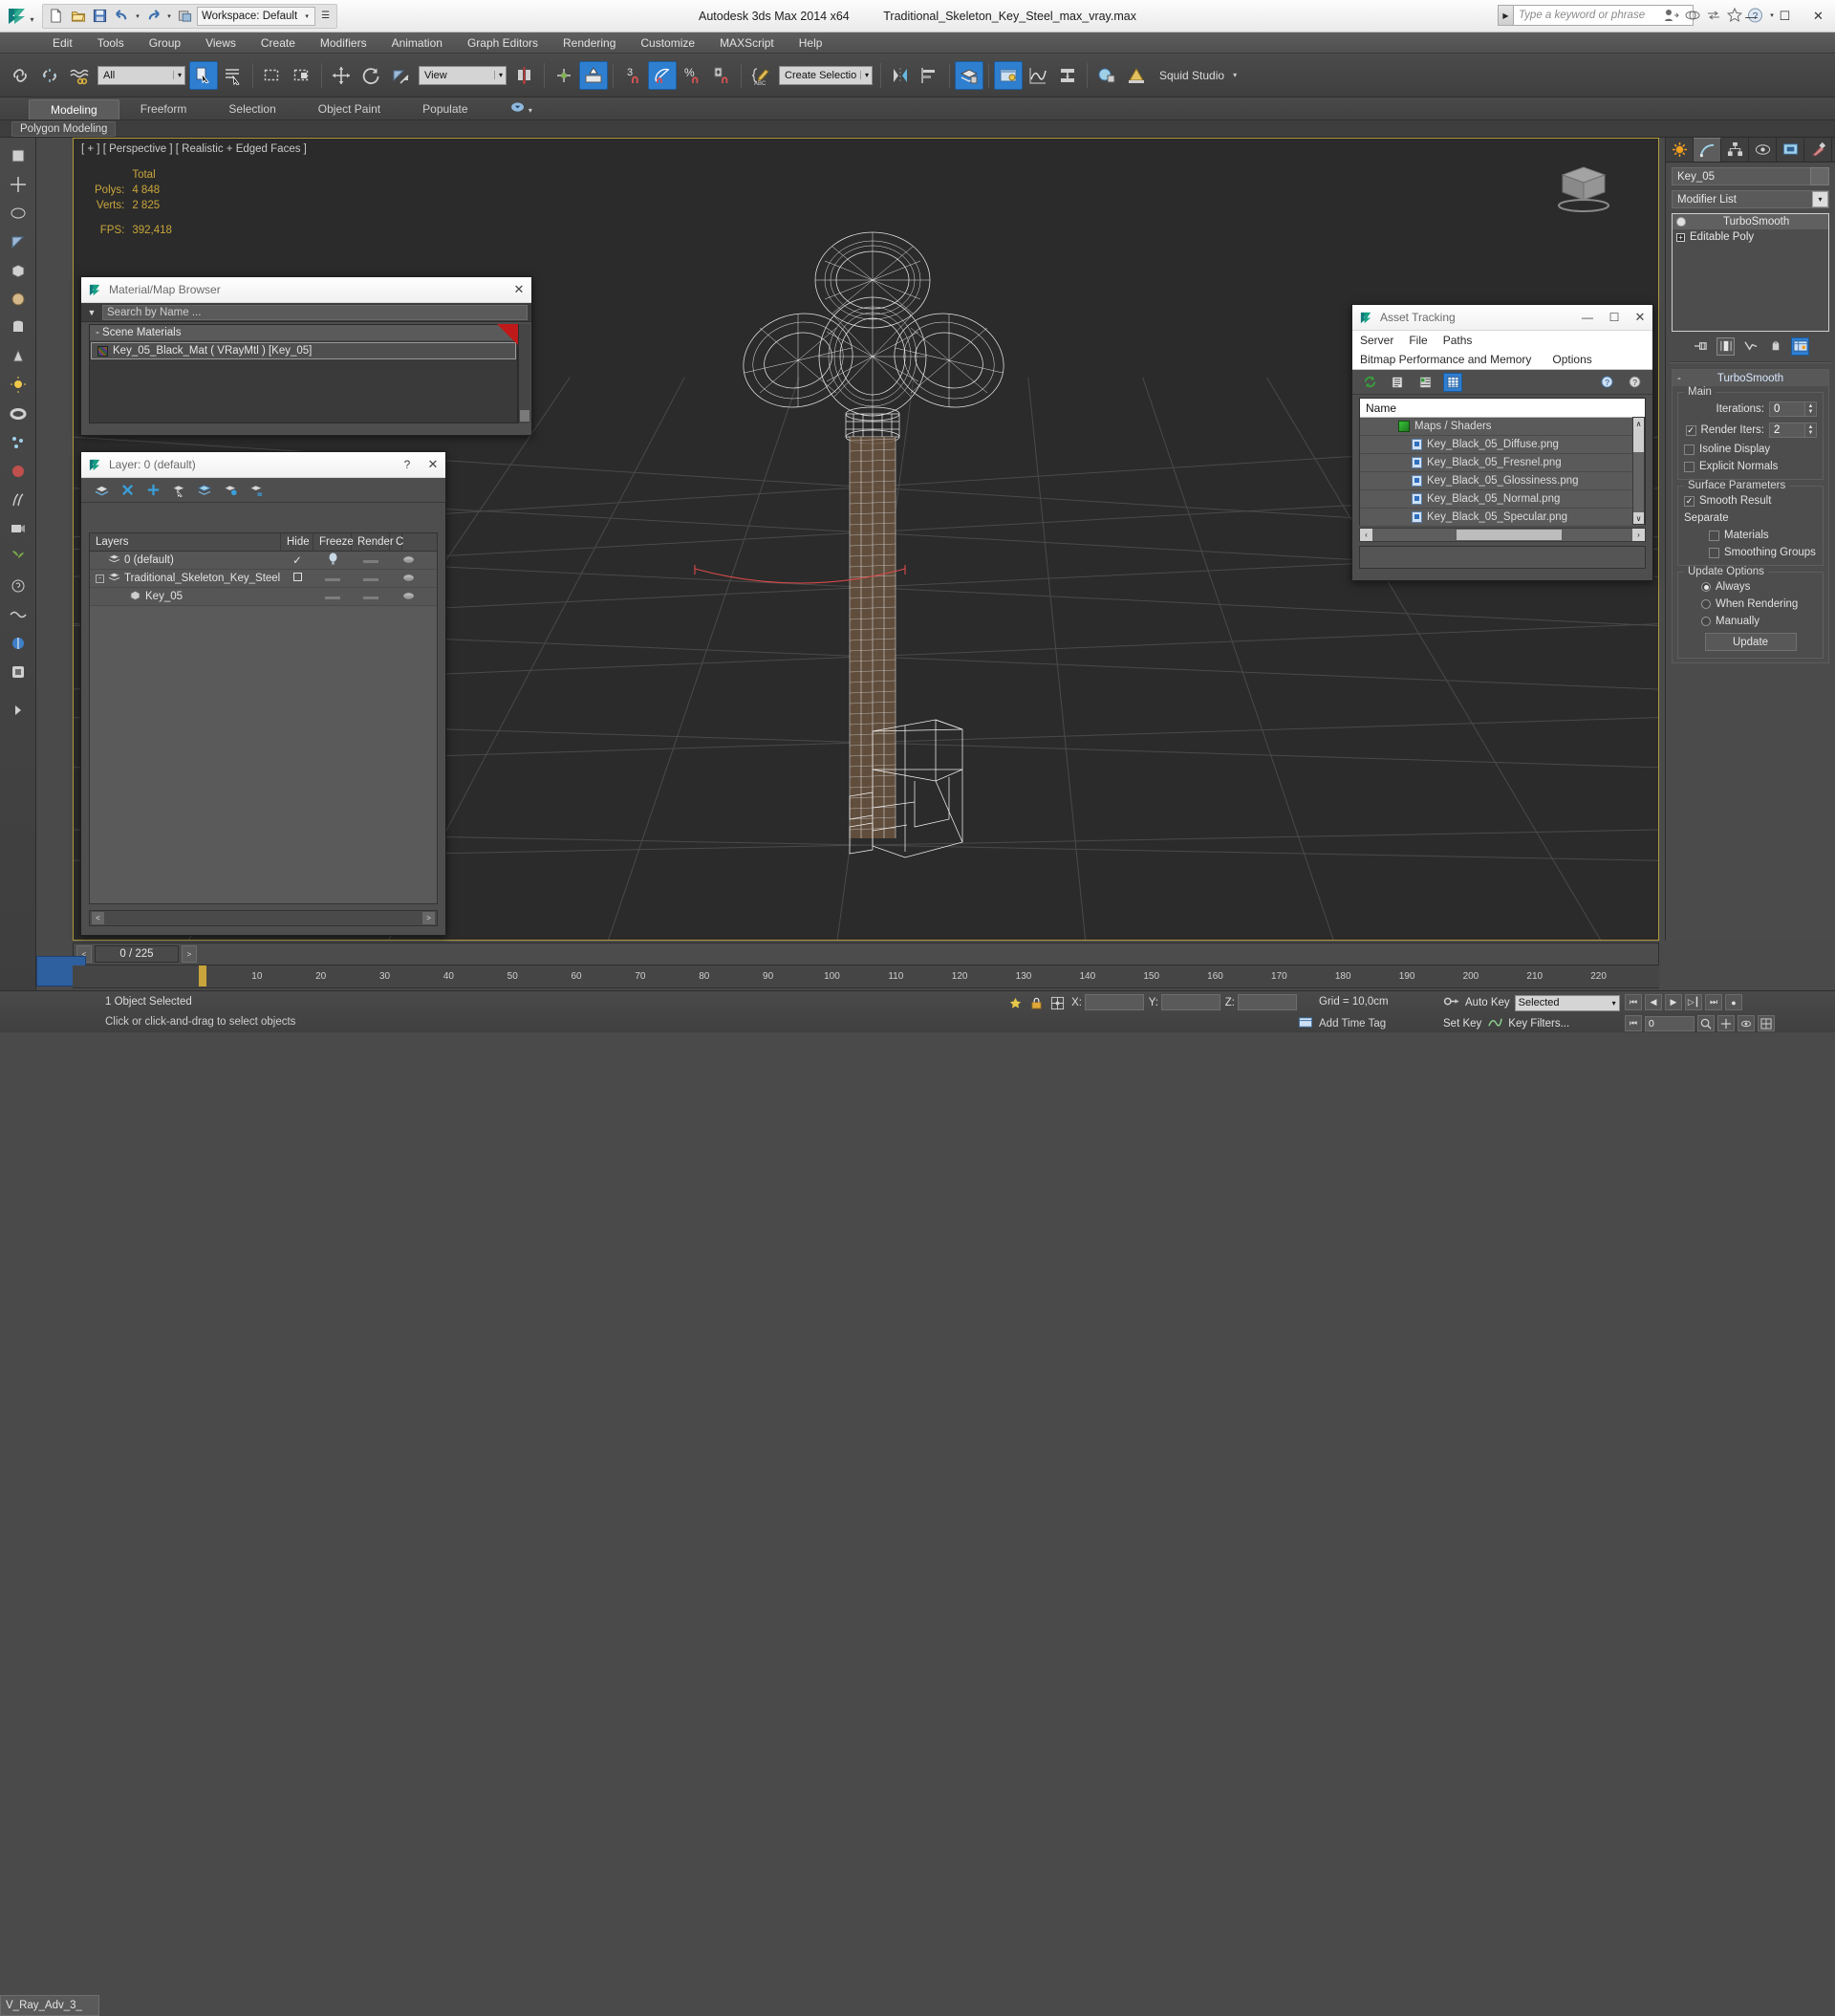 The image size is (1835, 2016). Describe the element at coordinates (333, 542) in the screenshot. I see `layer-column-freeze: Freeze` at that location.